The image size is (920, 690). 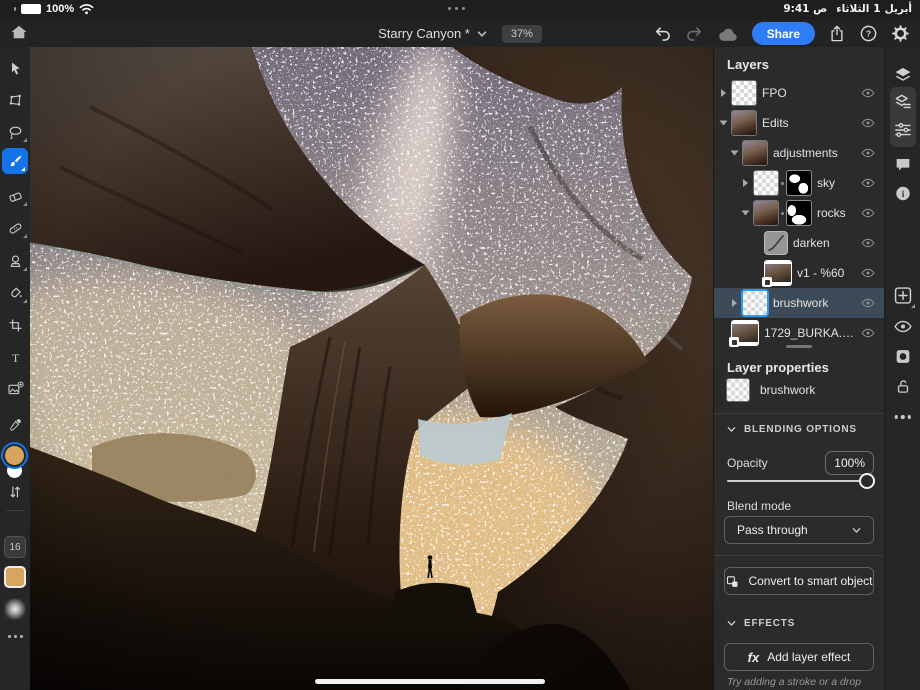 I want to click on task-rail-more-button, so click(x=902, y=417).